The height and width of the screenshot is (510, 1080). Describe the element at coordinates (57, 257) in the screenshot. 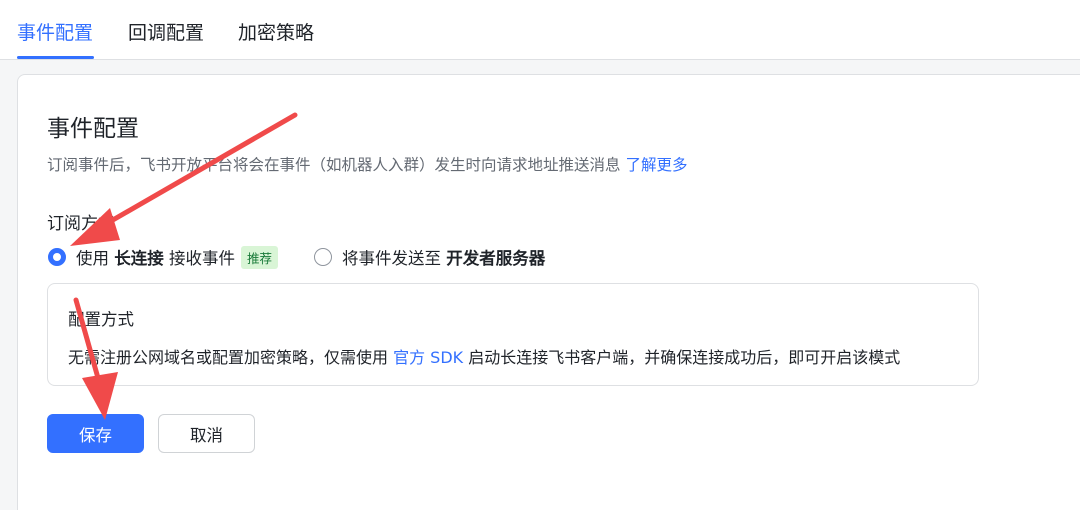

I see `radio-button-checked` at that location.